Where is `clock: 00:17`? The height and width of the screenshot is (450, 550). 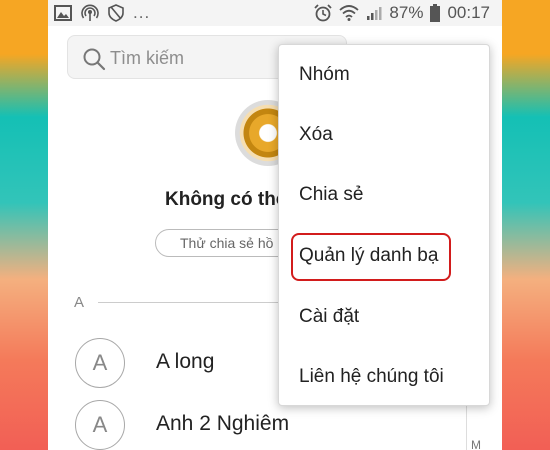 clock: 00:17 is located at coordinates (468, 12).